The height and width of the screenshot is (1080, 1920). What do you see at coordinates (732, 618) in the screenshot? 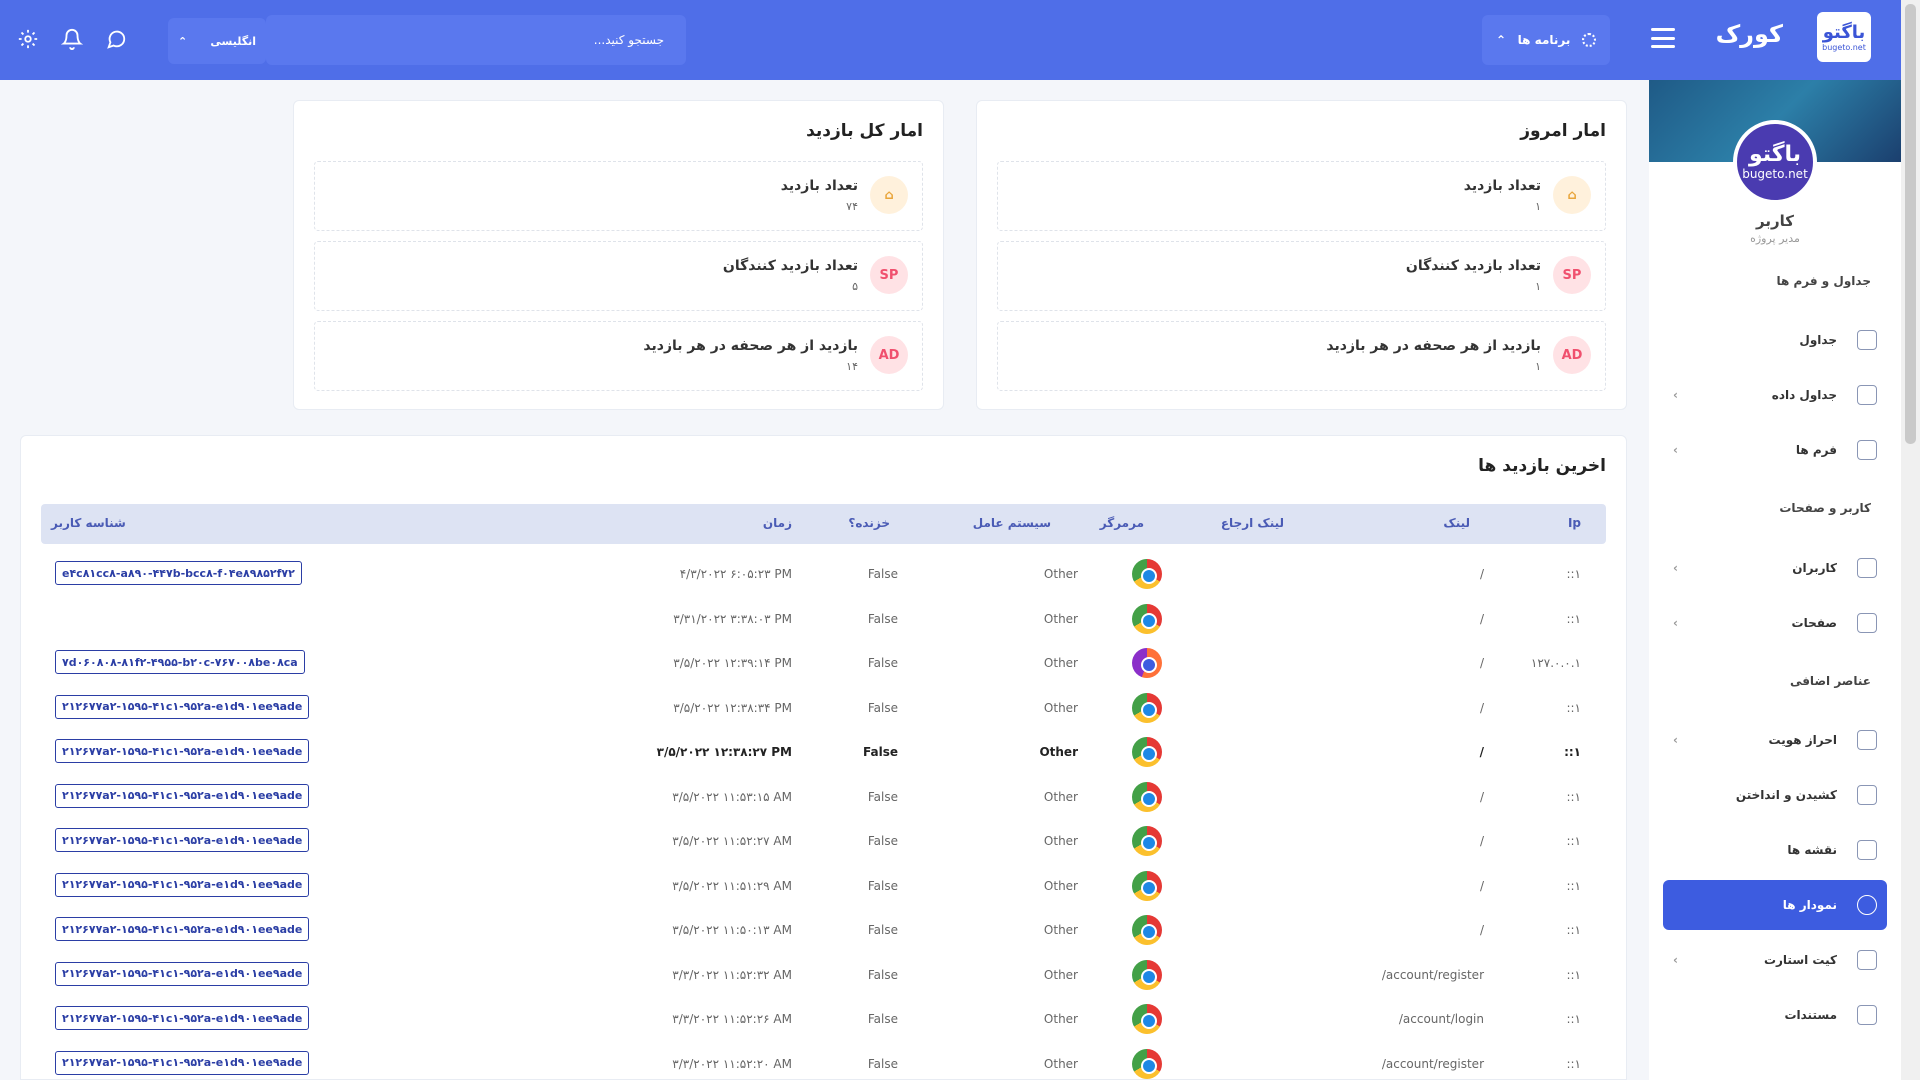
I see `cell-time: ۳/۳۱/۲۰۲۲ ۳:۳۸:۰۳ PM` at bounding box center [732, 618].